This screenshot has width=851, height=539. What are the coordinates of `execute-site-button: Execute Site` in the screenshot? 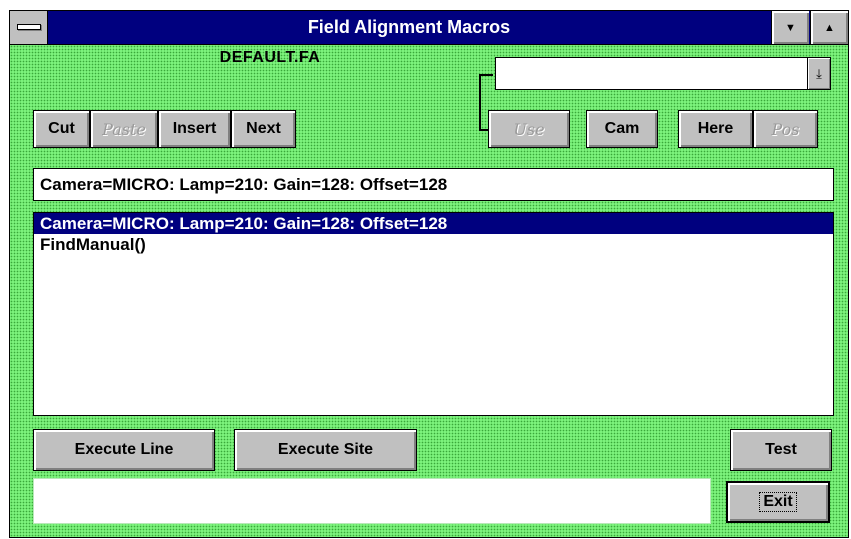 It's located at (325, 450).